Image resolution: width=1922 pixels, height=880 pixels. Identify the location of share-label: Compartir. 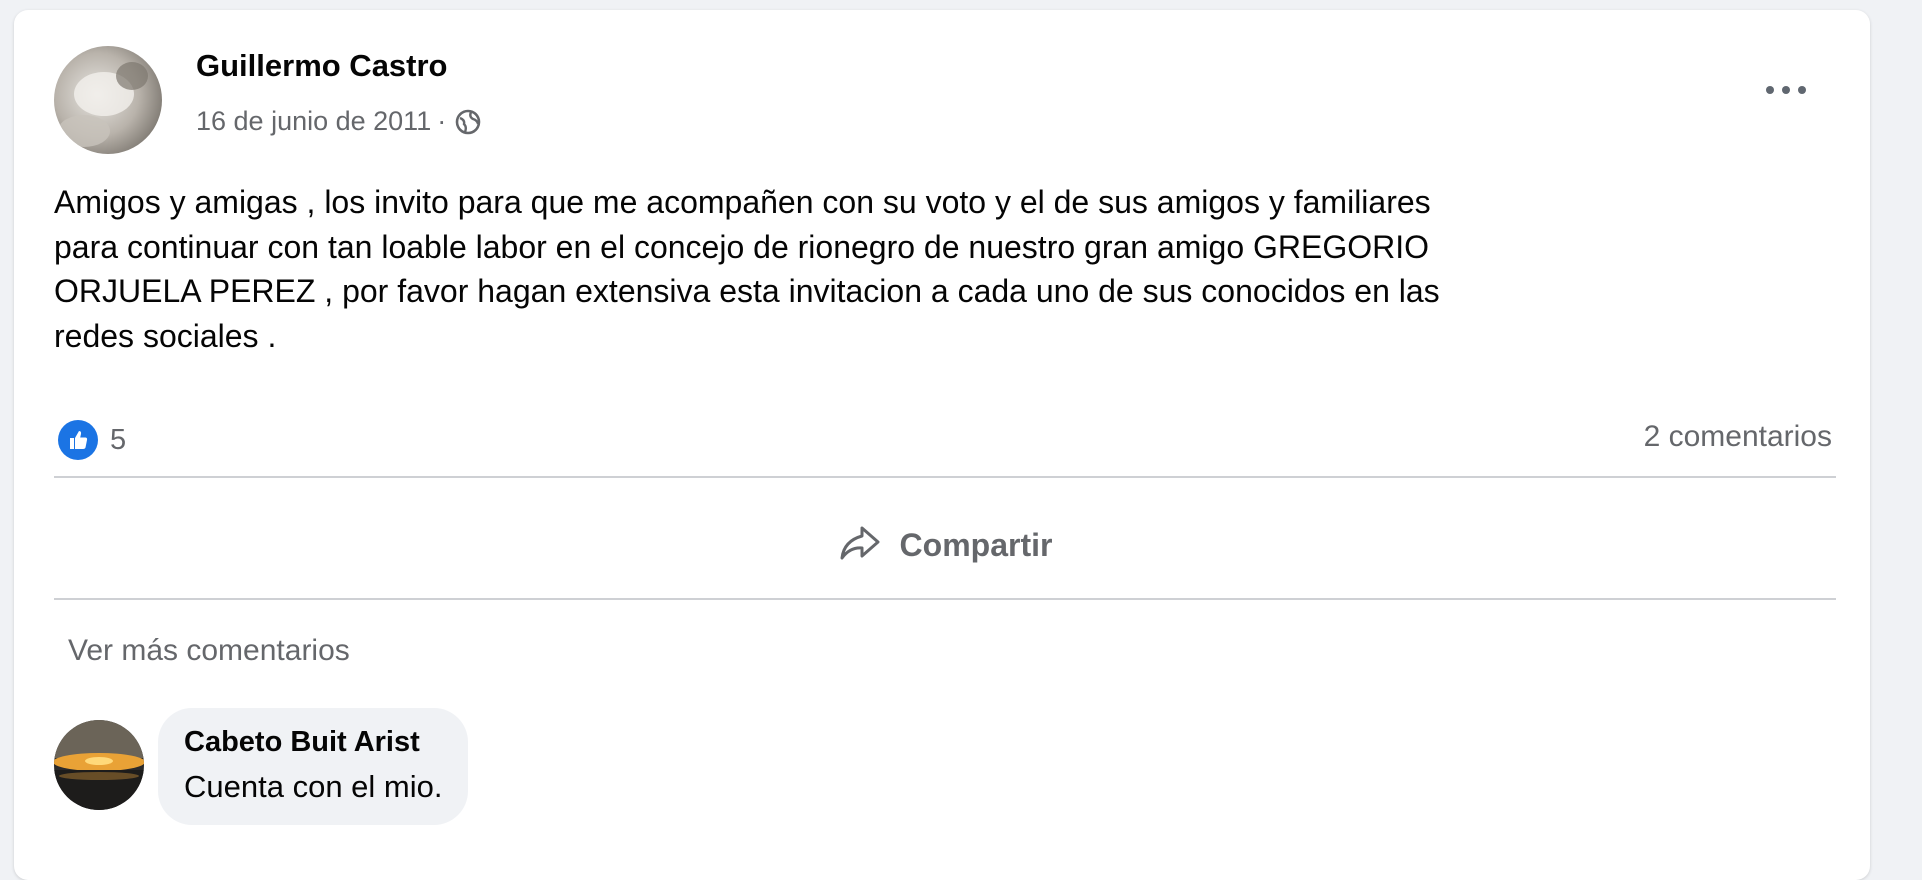
(976, 544).